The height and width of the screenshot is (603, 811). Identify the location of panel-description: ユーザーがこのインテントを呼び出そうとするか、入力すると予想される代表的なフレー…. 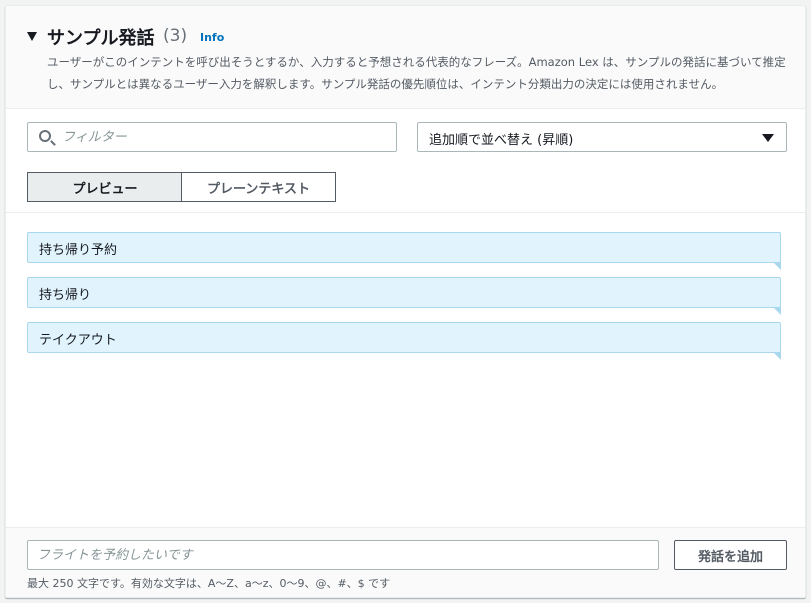
(416, 73).